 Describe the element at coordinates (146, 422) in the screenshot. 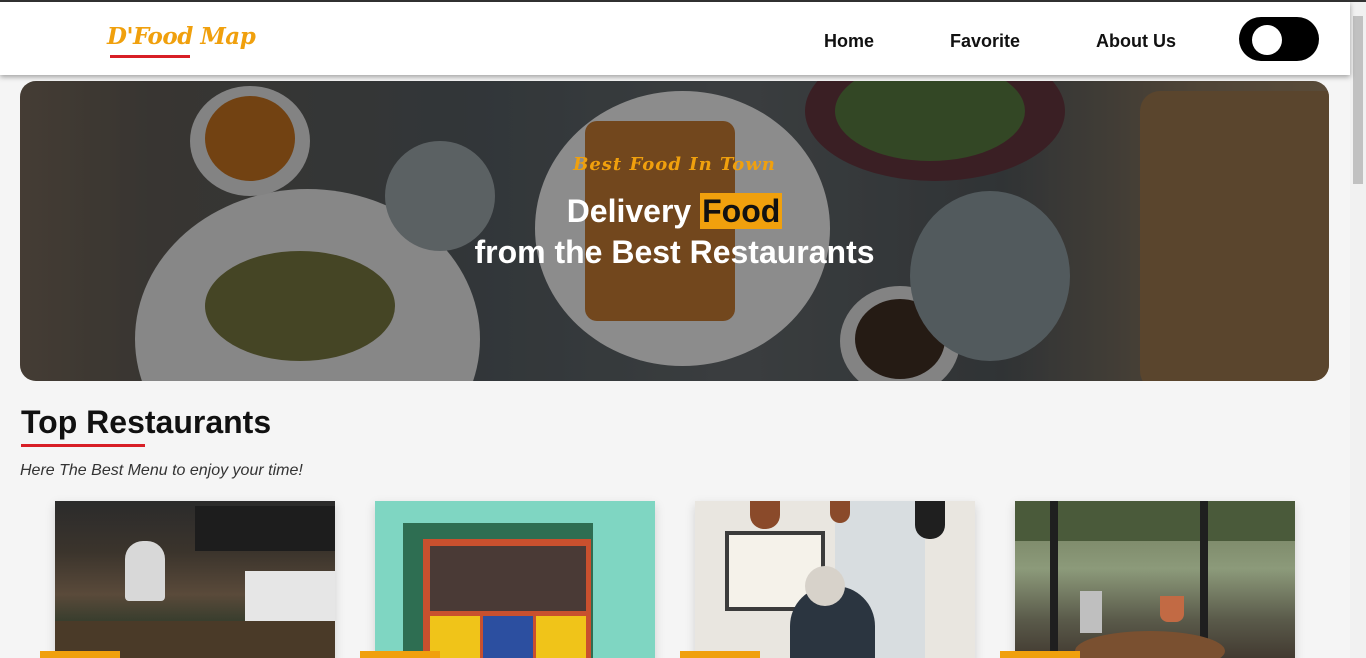

I see `section-title: Top Restaurants` at that location.